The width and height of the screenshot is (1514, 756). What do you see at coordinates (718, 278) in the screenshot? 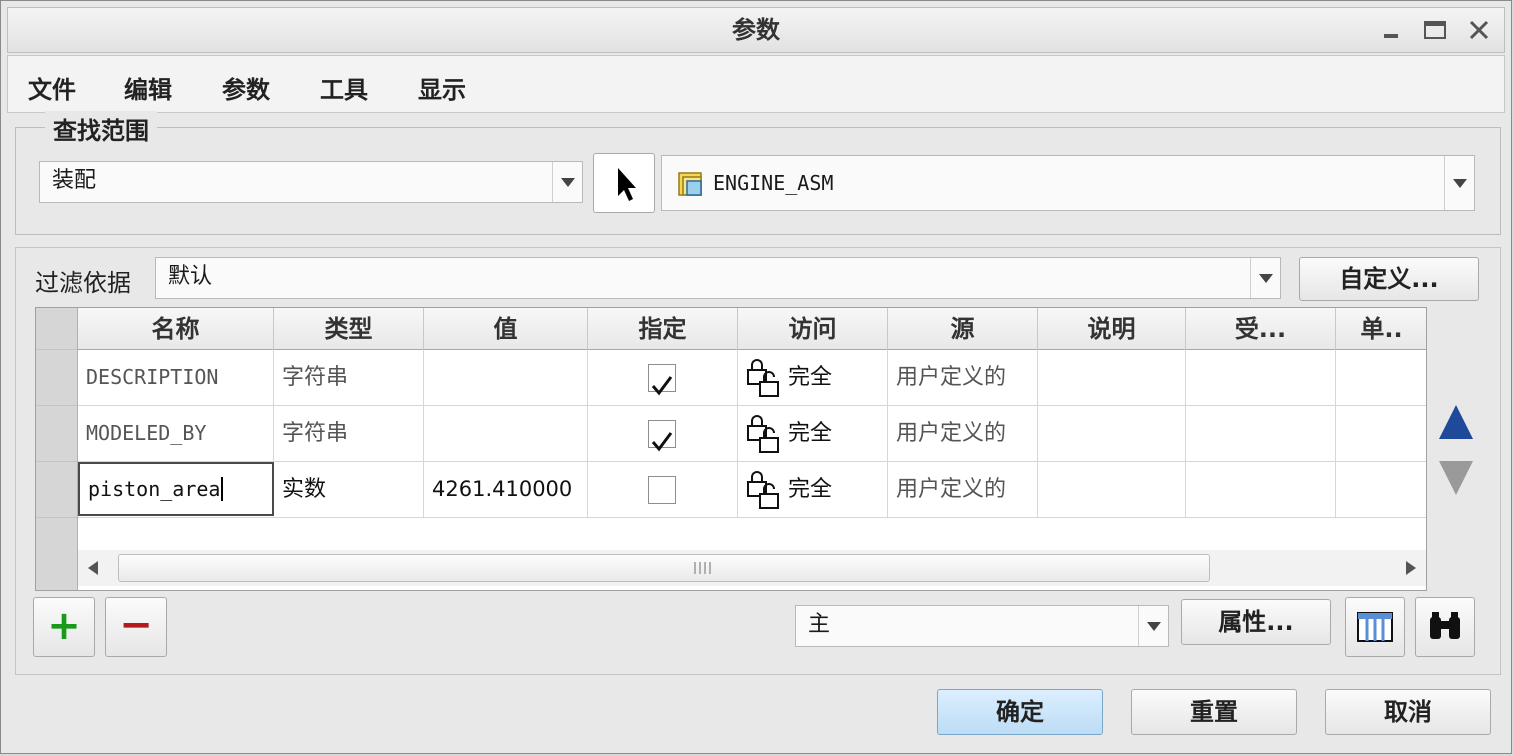
I see `filter-dropdown: 默认` at bounding box center [718, 278].